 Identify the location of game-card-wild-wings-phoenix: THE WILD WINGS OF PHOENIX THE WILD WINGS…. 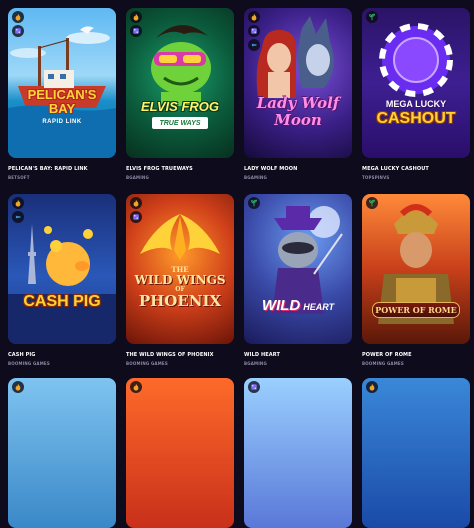
(180, 280).